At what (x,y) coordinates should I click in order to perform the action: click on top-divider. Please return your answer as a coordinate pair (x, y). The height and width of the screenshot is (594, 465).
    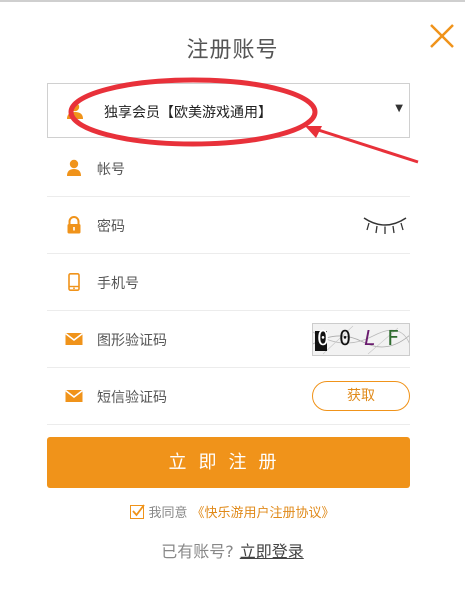
    Looking at the image, I should click on (232, 1).